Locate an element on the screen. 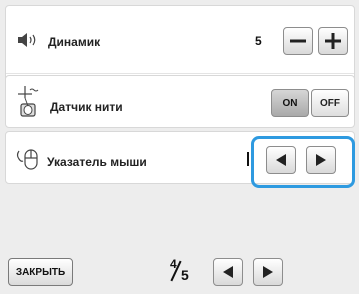 This screenshot has width=359, height=294. page-indicator: 4 5 is located at coordinates (186, 272).